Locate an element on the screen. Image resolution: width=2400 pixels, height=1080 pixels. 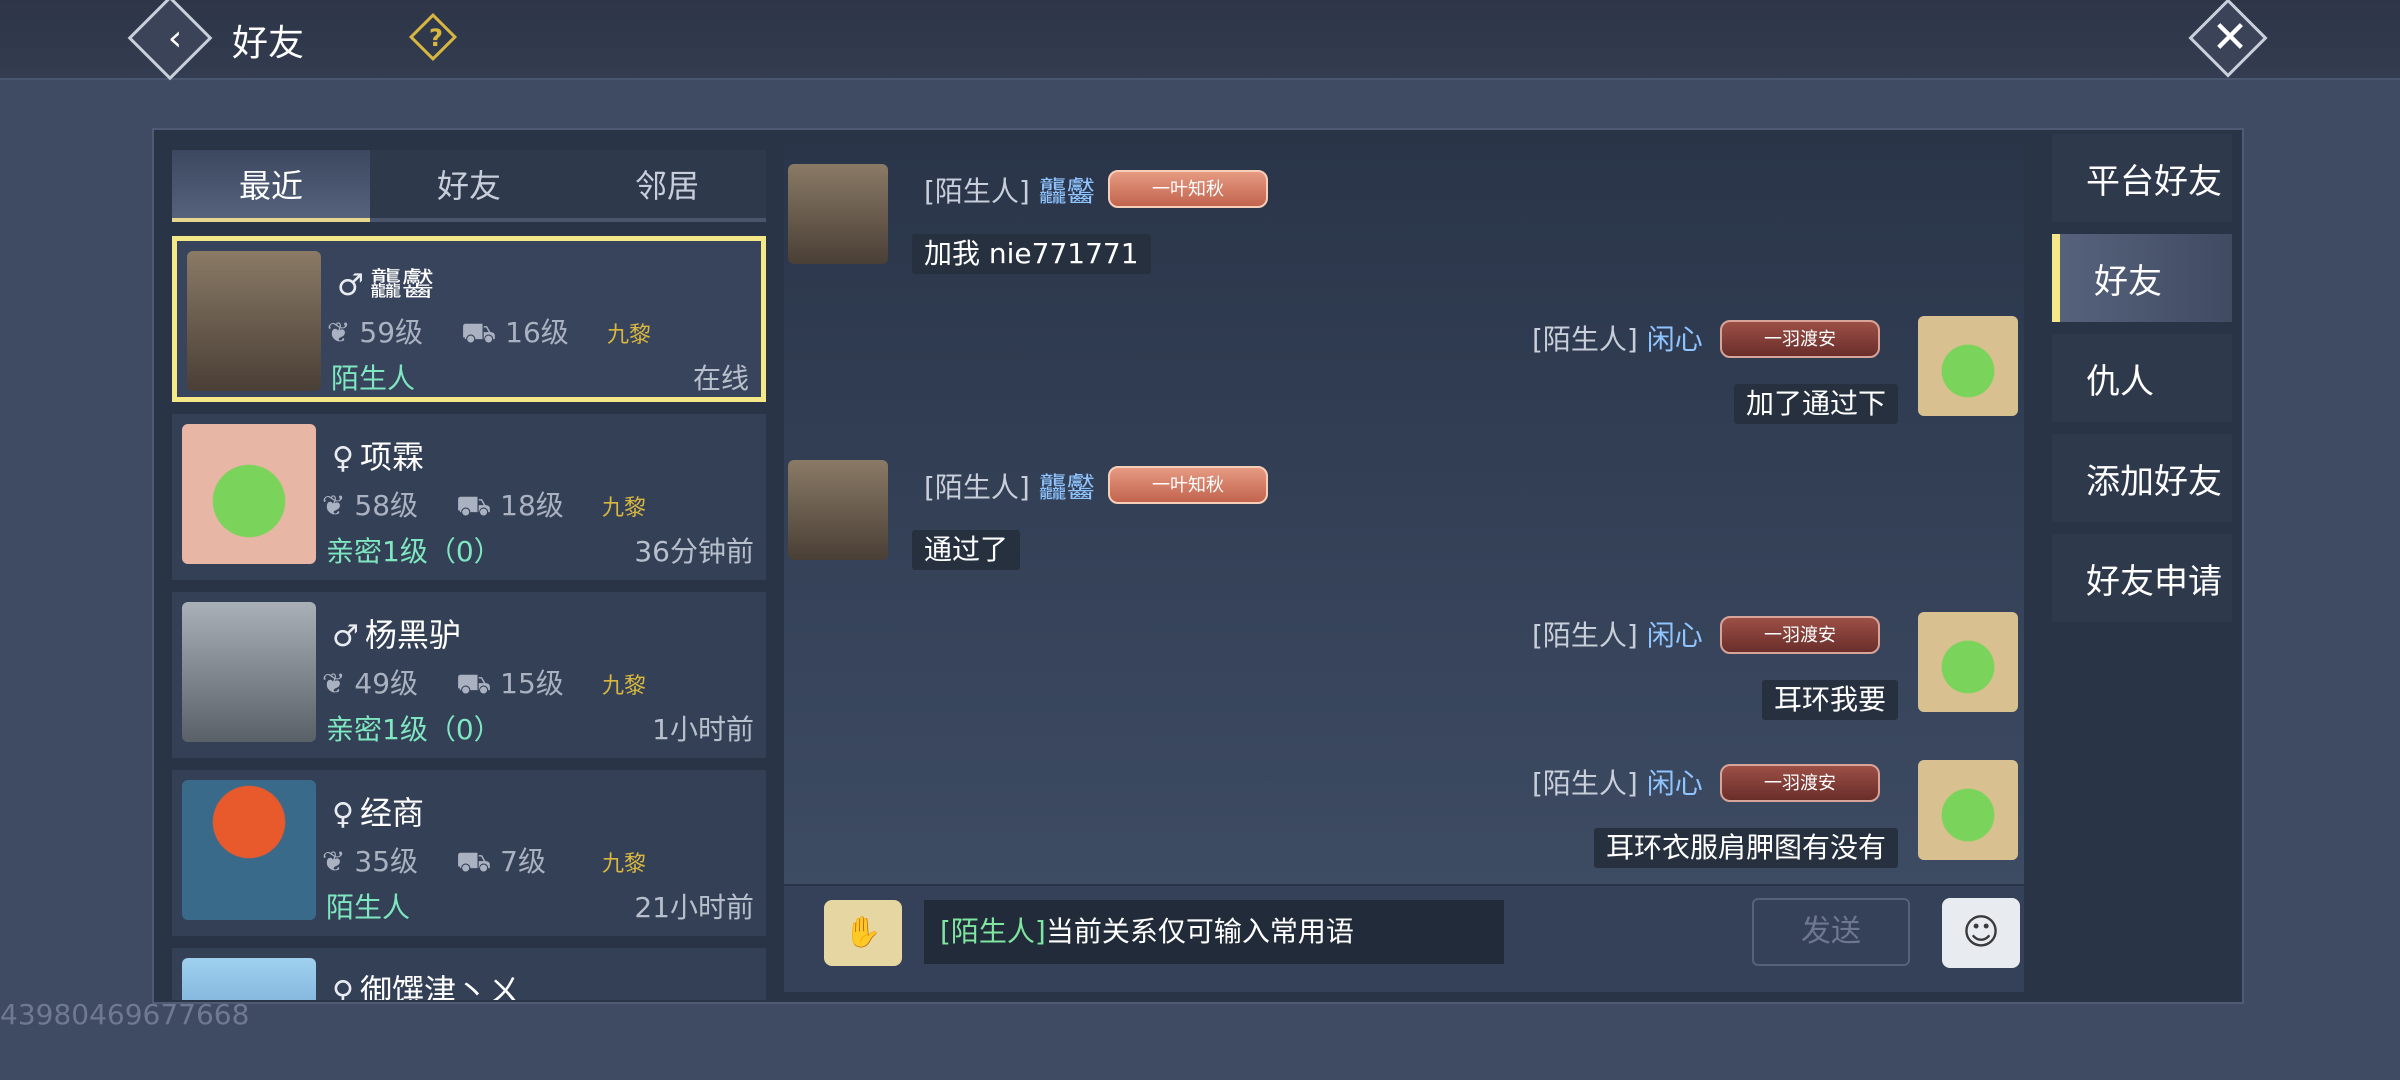
friend-item-3: ♂ 杨黑驴 ❦ 49级 ⛟ 15级 九黎 亲密1级（0） 1小时前 is located at coordinates (469, 675).